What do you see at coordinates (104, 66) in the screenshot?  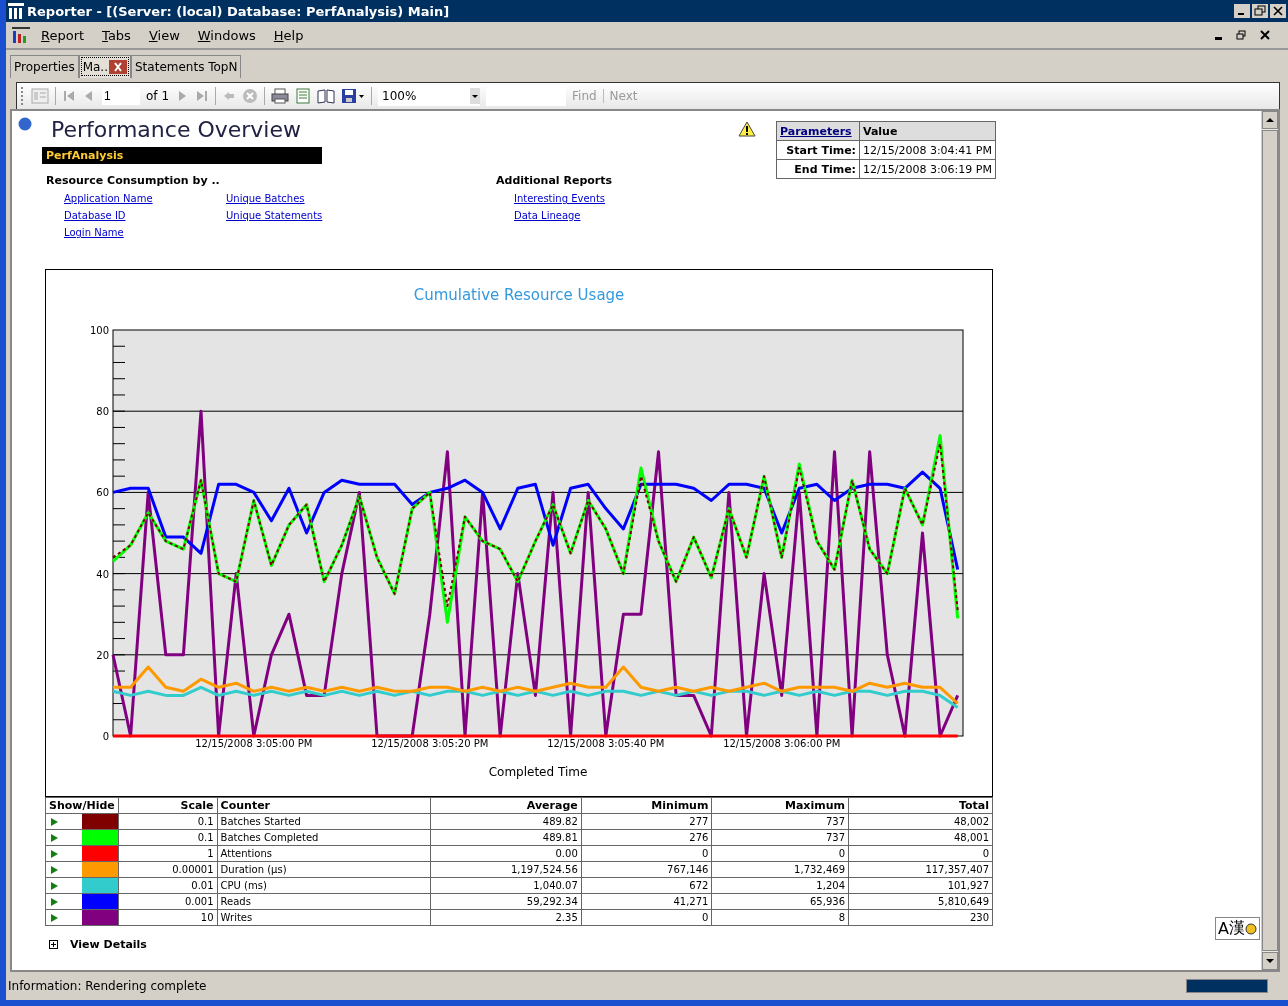 I see `tab: Ma..` at bounding box center [104, 66].